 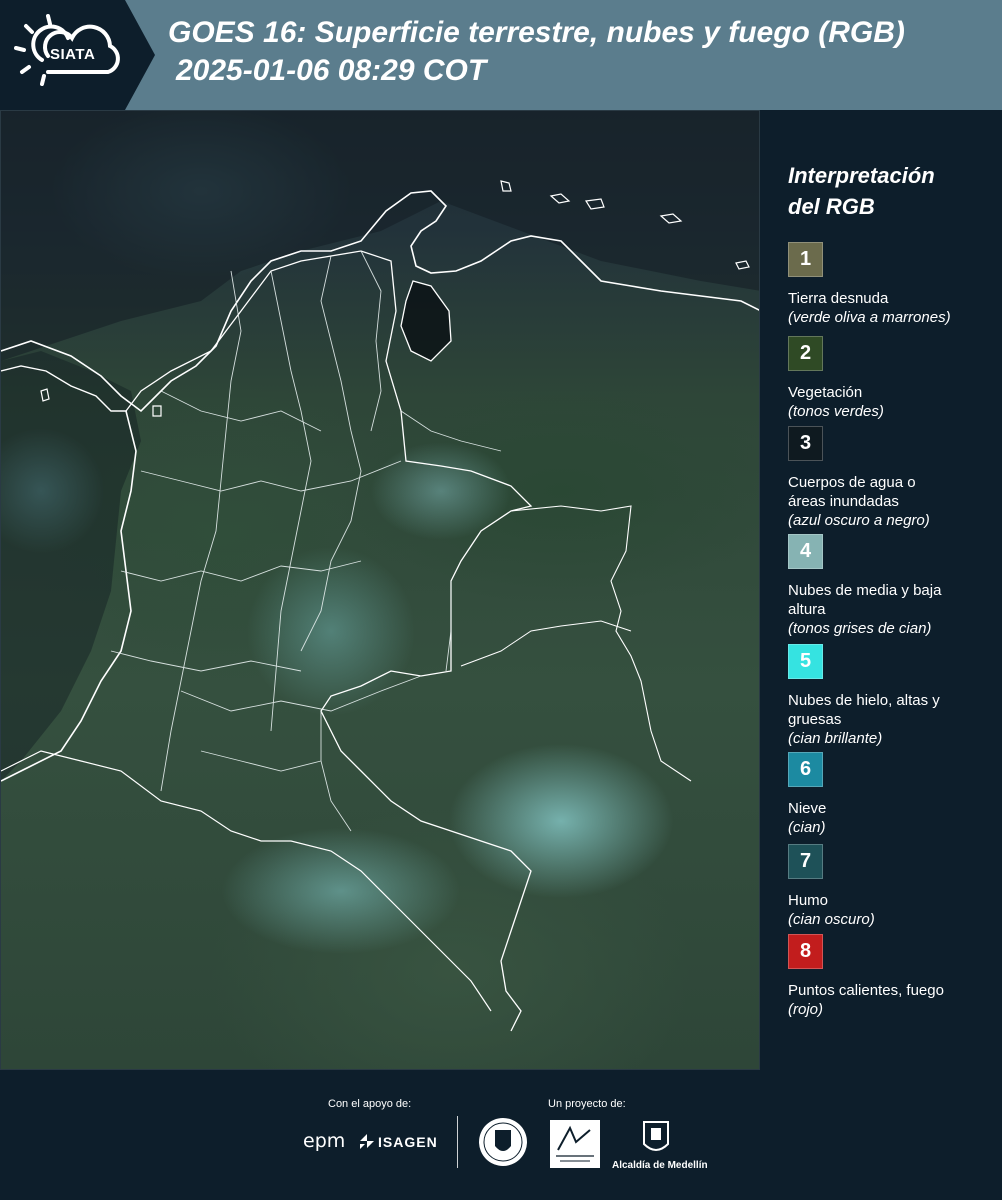 What do you see at coordinates (331, 70) in the screenshot?
I see `title-timestamp: 2025-01-06 08:29 COT` at bounding box center [331, 70].